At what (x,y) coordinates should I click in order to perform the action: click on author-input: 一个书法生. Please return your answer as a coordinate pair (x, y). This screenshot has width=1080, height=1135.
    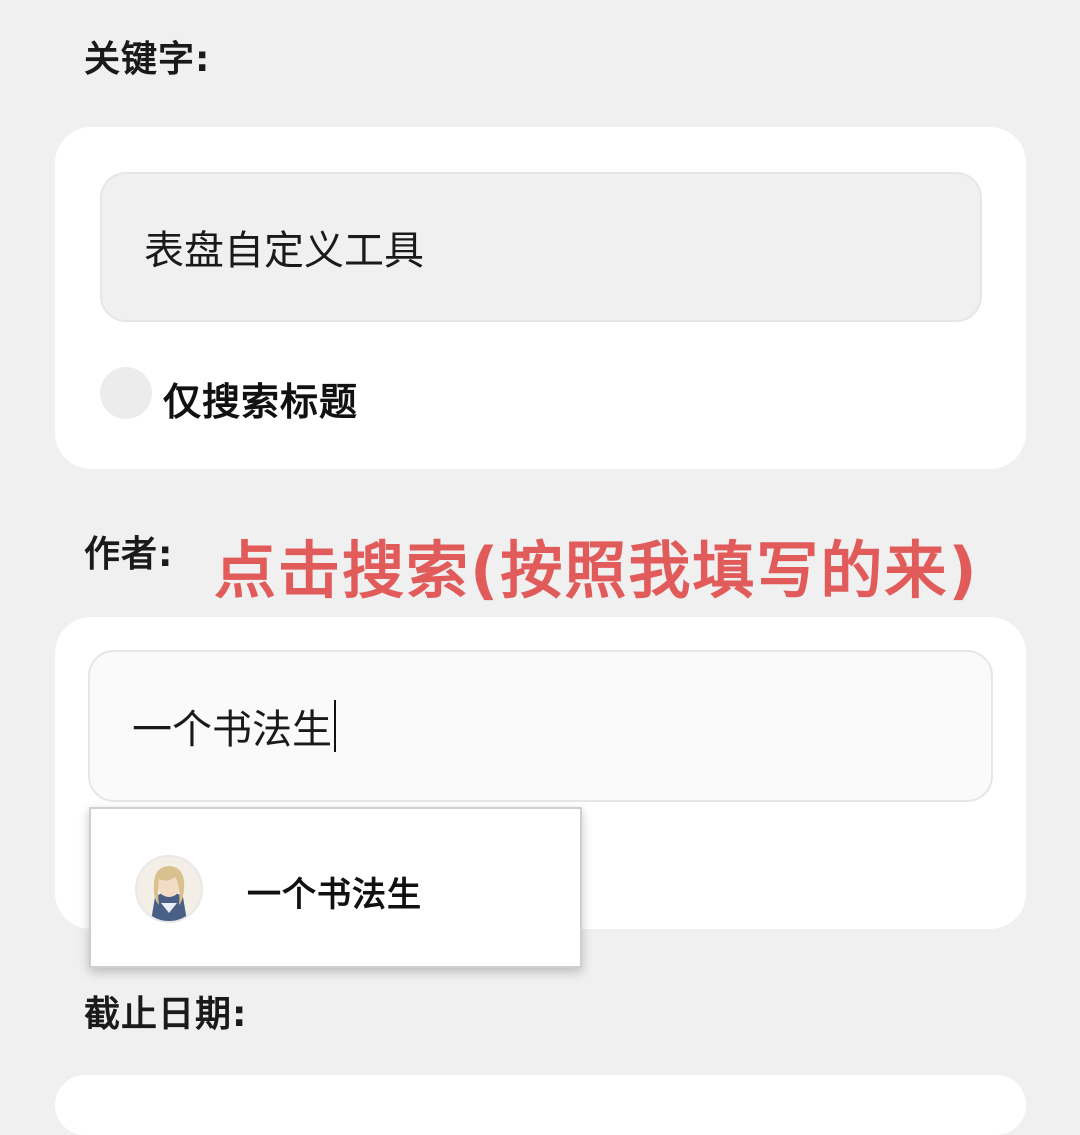
    Looking at the image, I should click on (540, 726).